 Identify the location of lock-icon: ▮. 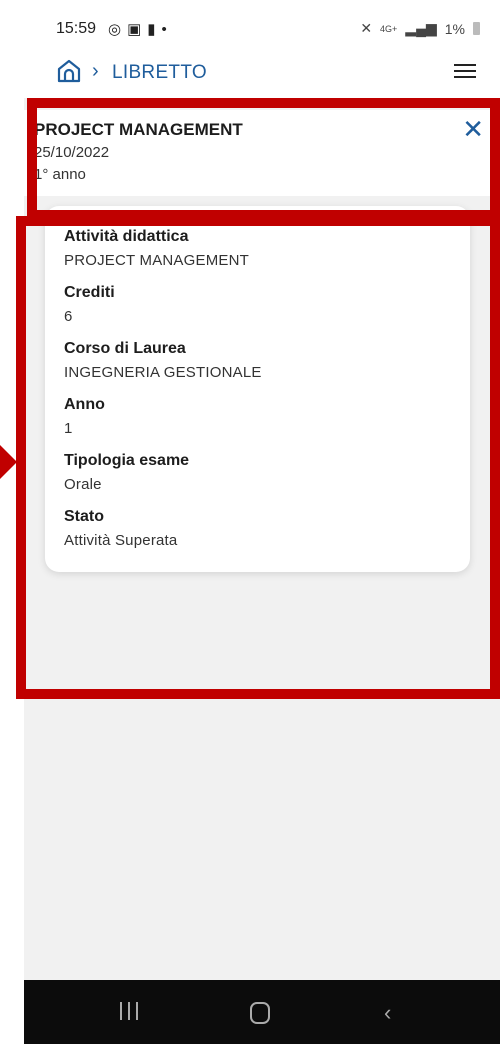
(151, 29).